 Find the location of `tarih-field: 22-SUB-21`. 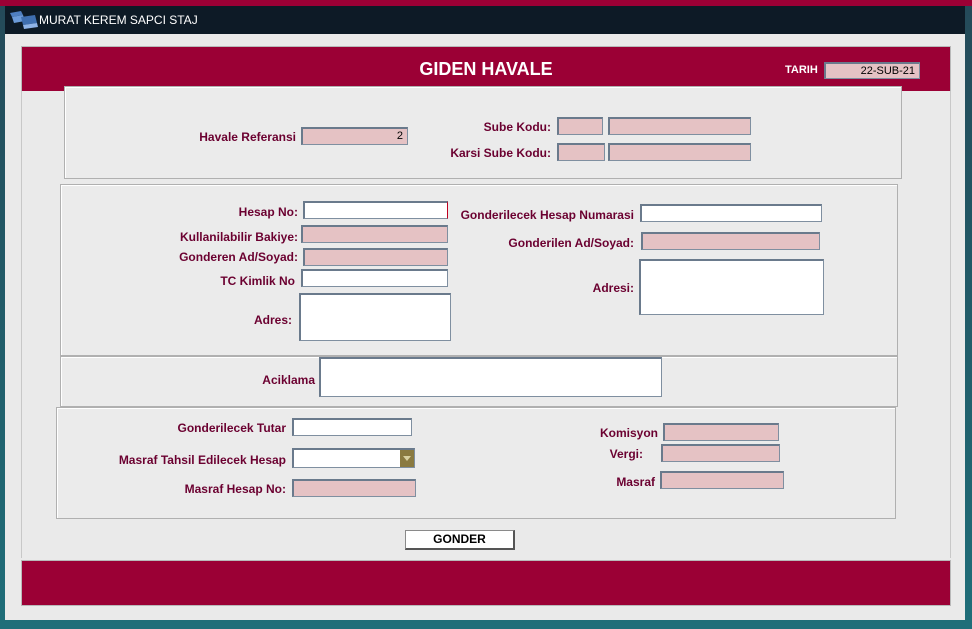

tarih-field: 22-SUB-21 is located at coordinates (872, 70).